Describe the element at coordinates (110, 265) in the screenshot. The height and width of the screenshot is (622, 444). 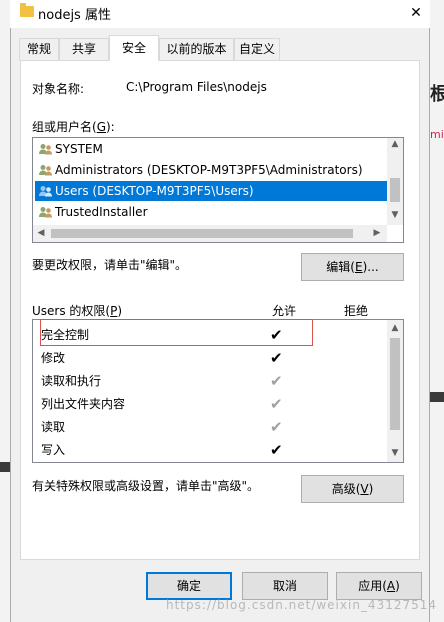
I see `change-permissions-hint: 要更改权限，请单击"编辑"。` at that location.